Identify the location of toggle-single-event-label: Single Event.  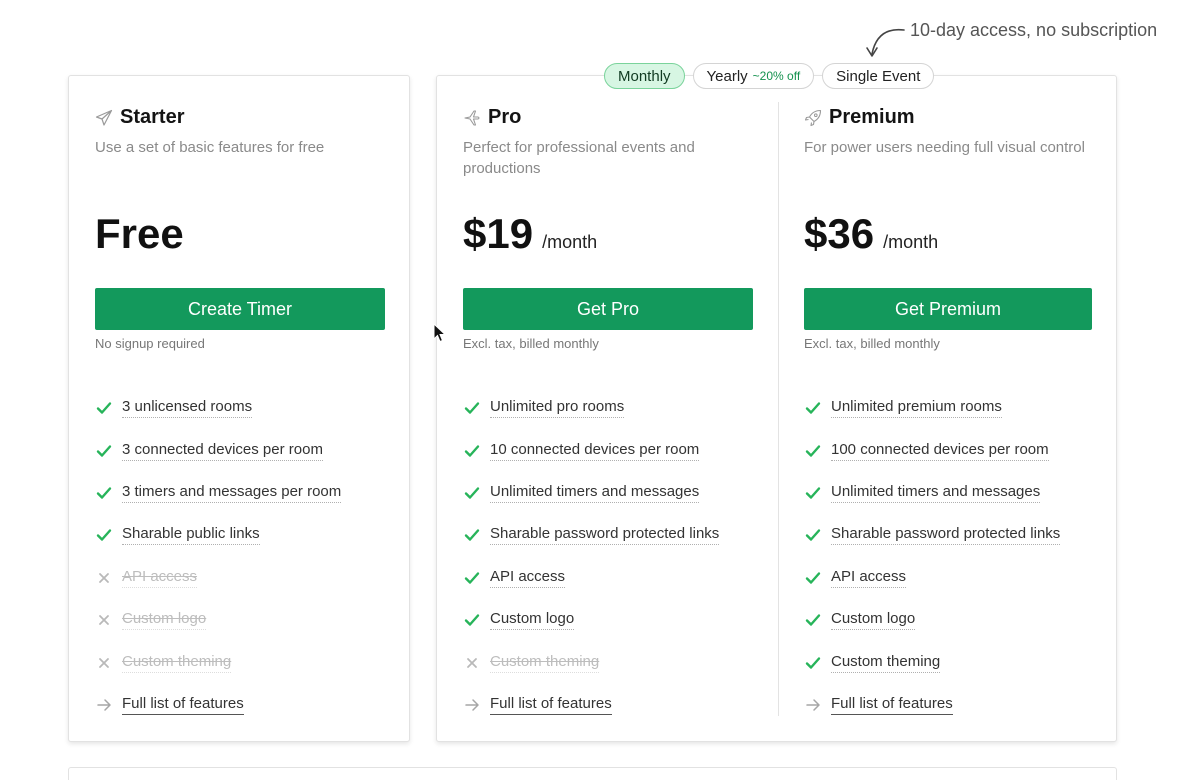
(878, 76).